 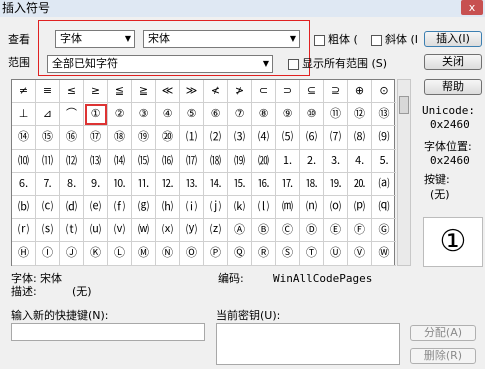 What do you see at coordinates (120, 231) in the screenshot?
I see `symbol-cell: ⒱` at bounding box center [120, 231].